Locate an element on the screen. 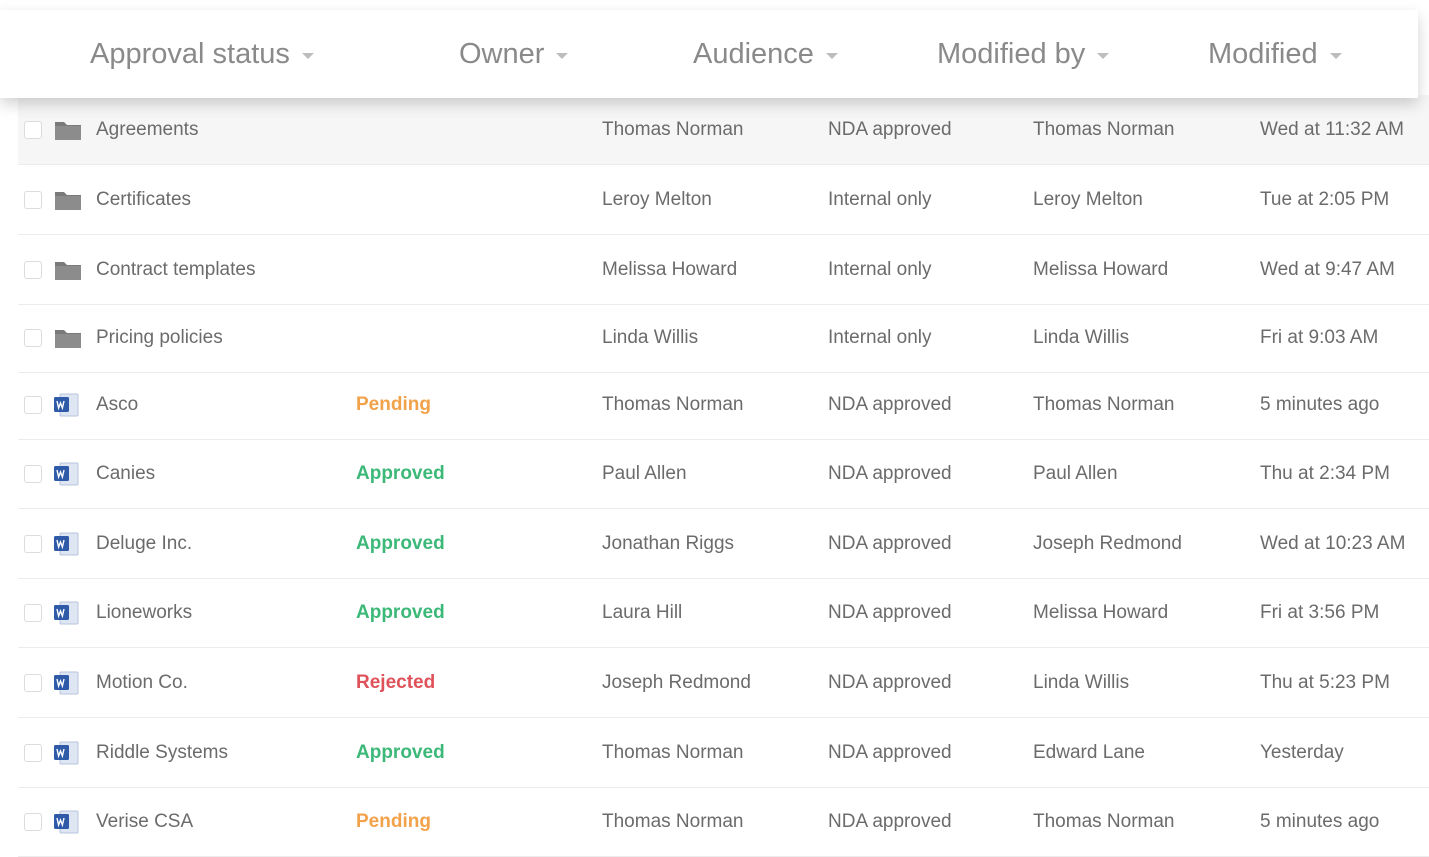 The image size is (1429, 857). approval-status-badge: Rejected is located at coordinates (396, 682).